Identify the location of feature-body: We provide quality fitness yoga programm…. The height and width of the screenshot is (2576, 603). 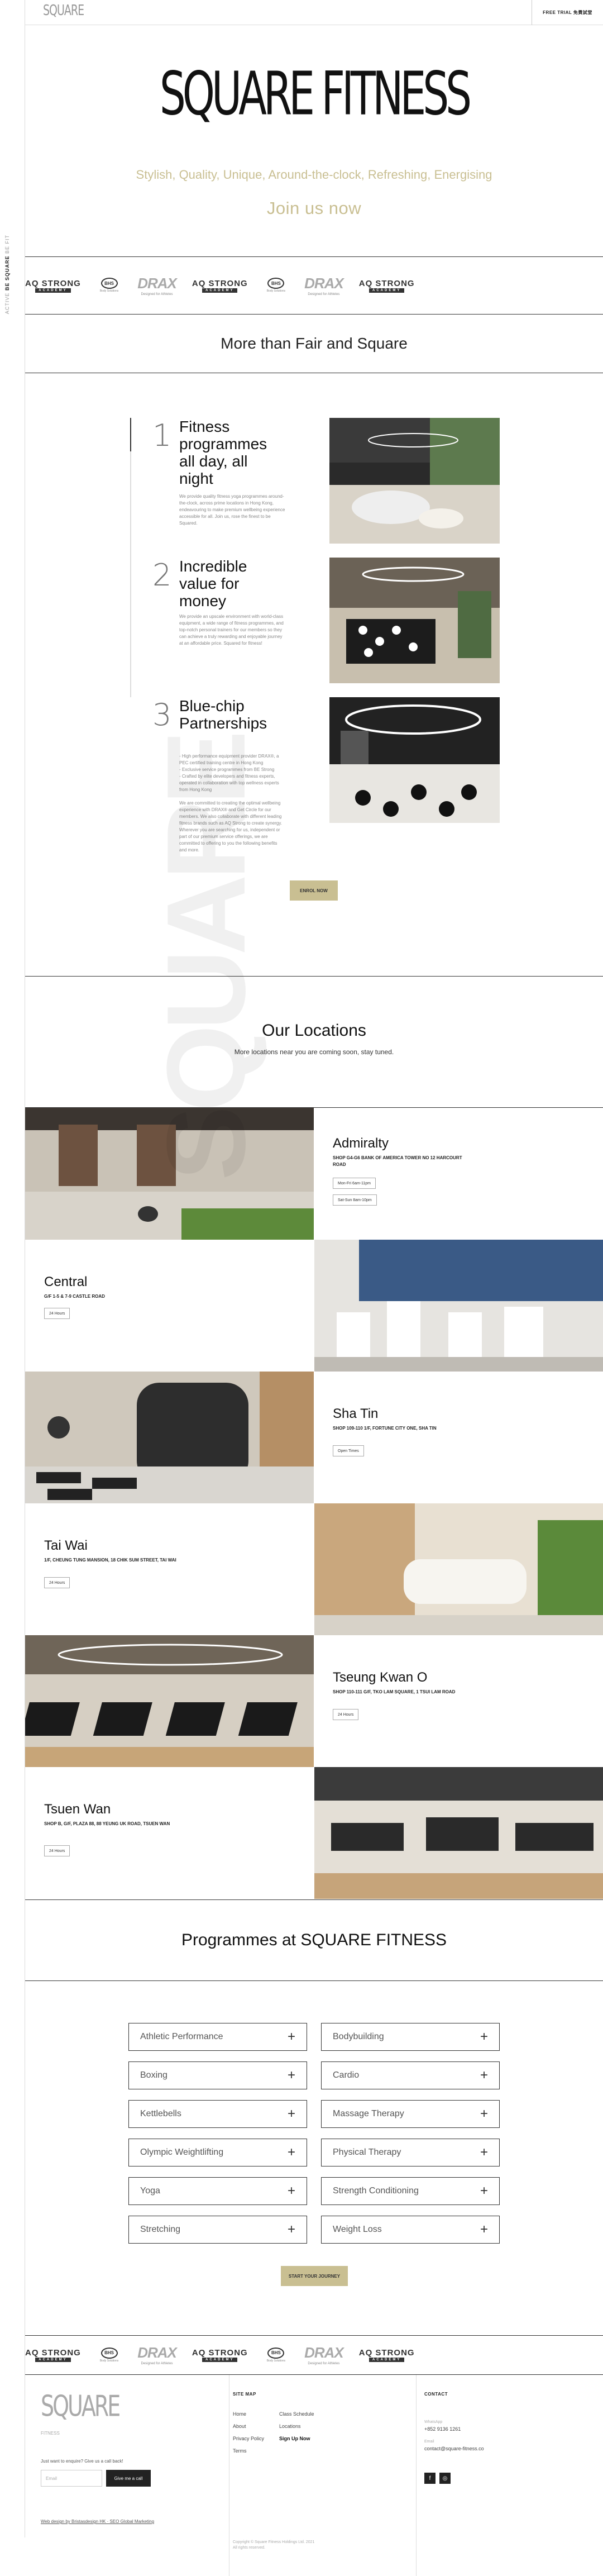
(232, 510).